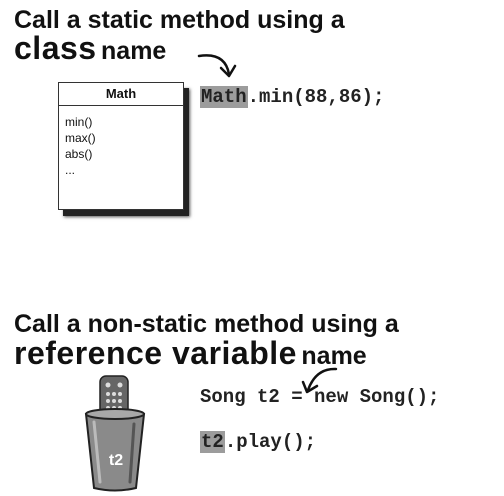 The height and width of the screenshot is (496, 504). I want to click on nonstatic-heading-big: reference variable, so click(155, 353).